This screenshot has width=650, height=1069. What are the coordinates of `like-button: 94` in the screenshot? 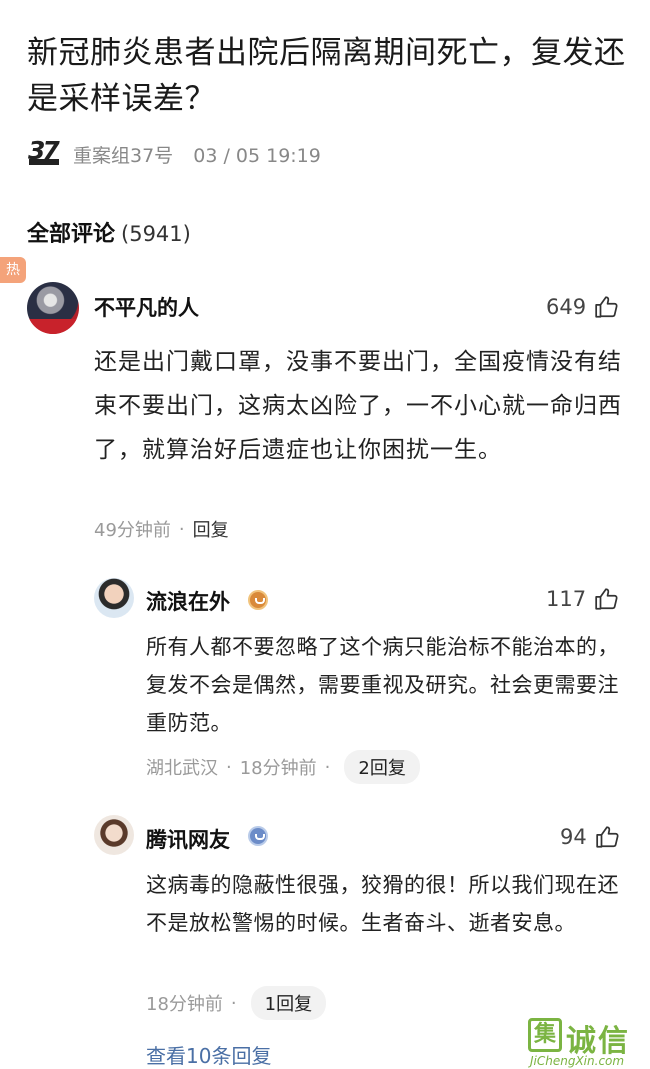 It's located at (590, 837).